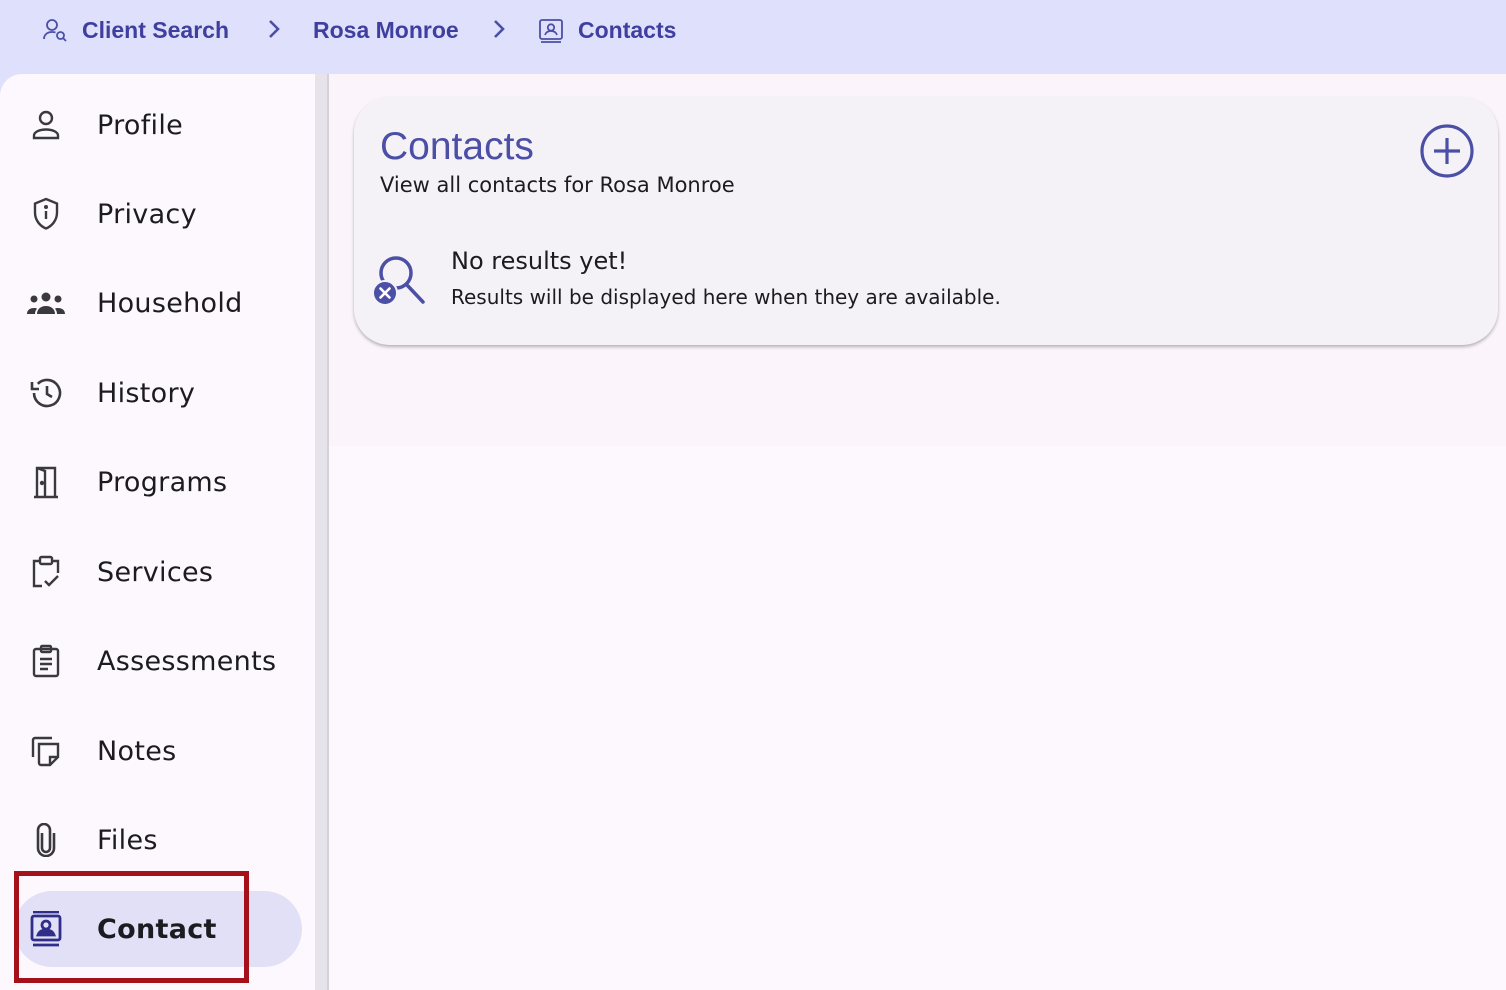 This screenshot has height=990, width=1506. Describe the element at coordinates (46, 393) in the screenshot. I see `history-icon` at that location.